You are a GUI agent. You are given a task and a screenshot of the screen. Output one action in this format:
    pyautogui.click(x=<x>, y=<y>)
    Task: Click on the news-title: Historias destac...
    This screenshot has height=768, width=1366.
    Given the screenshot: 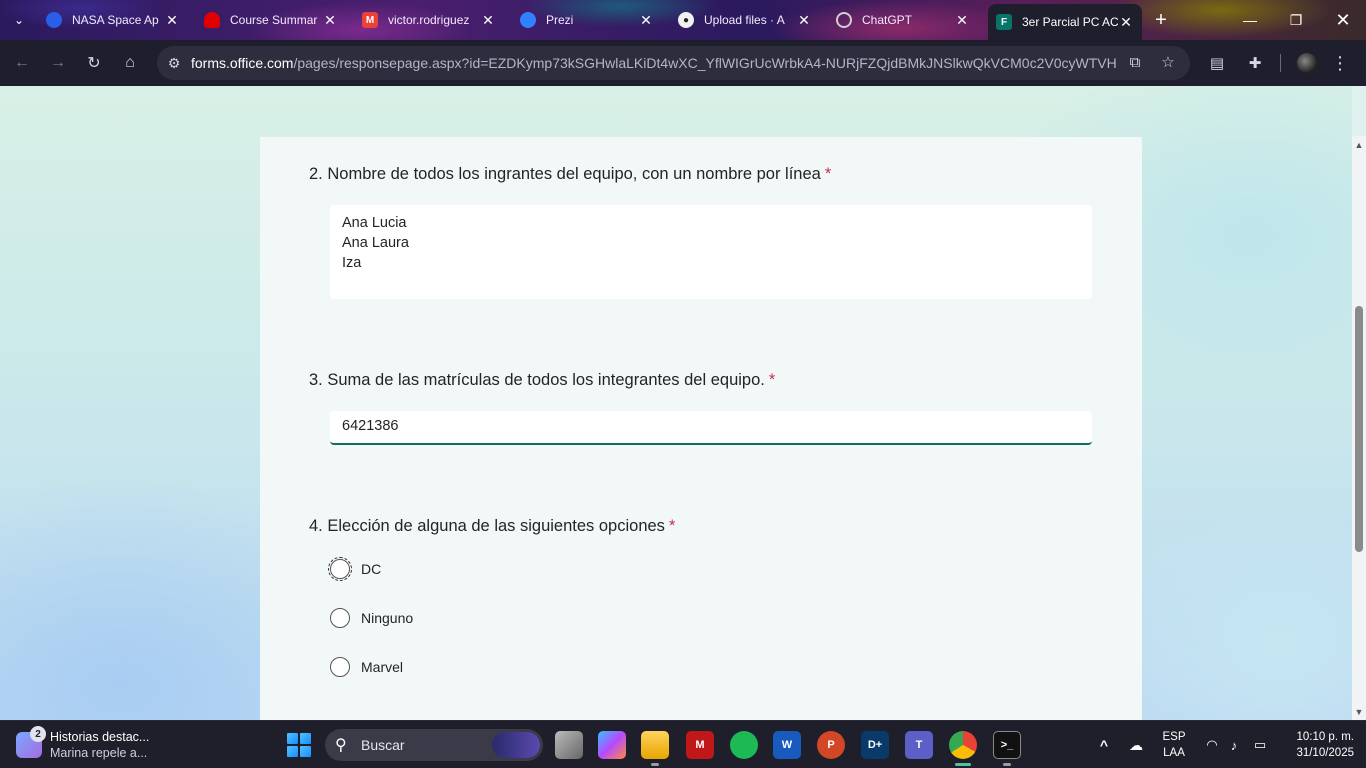 What is the action you would take?
    pyautogui.click(x=100, y=737)
    